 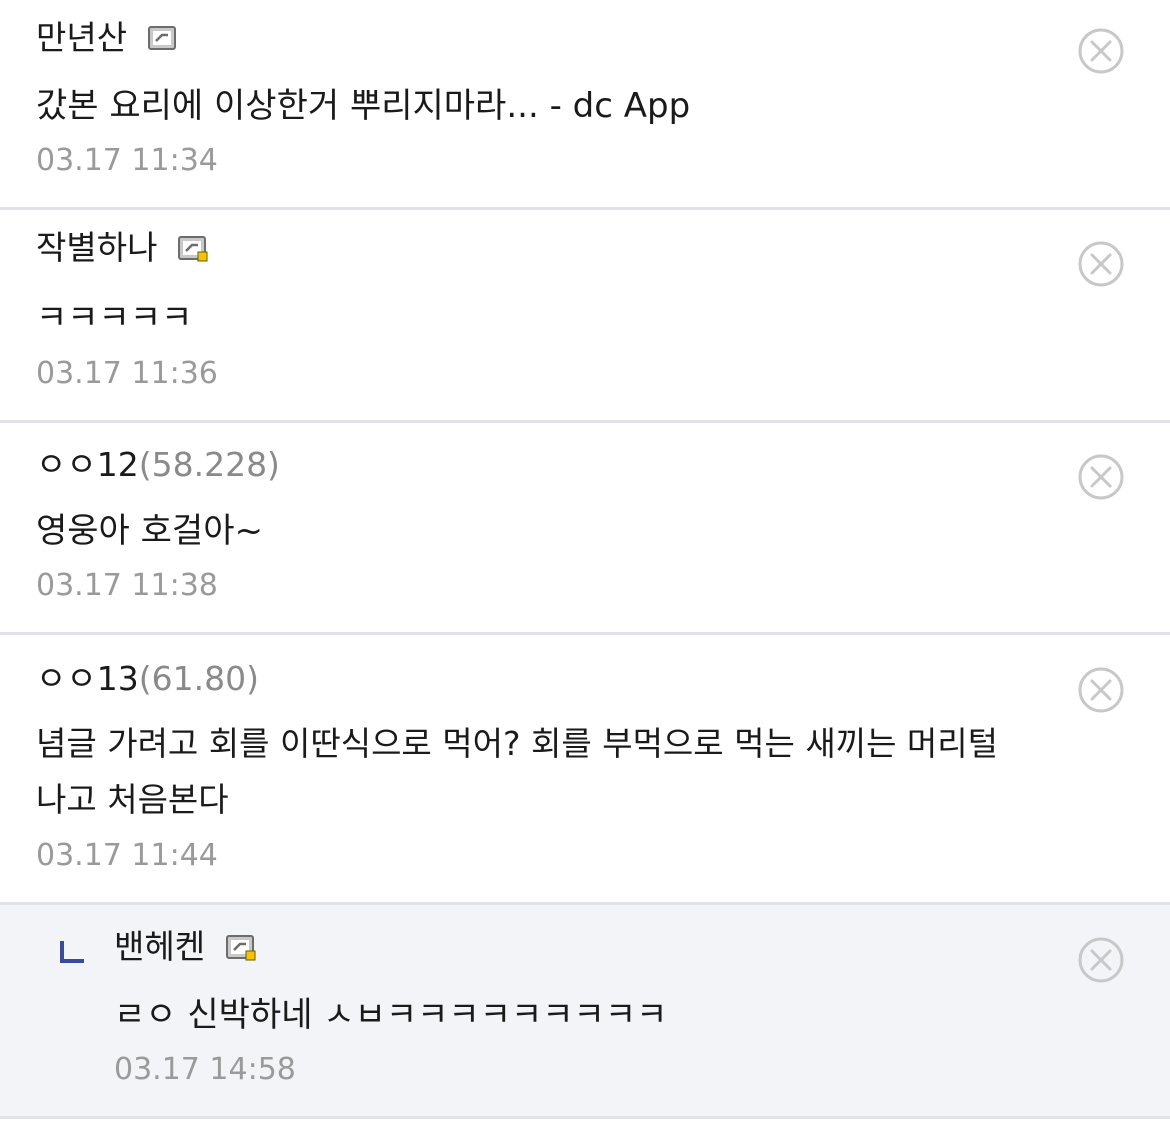 I want to click on comment-author: 만년산, so click(x=107, y=38).